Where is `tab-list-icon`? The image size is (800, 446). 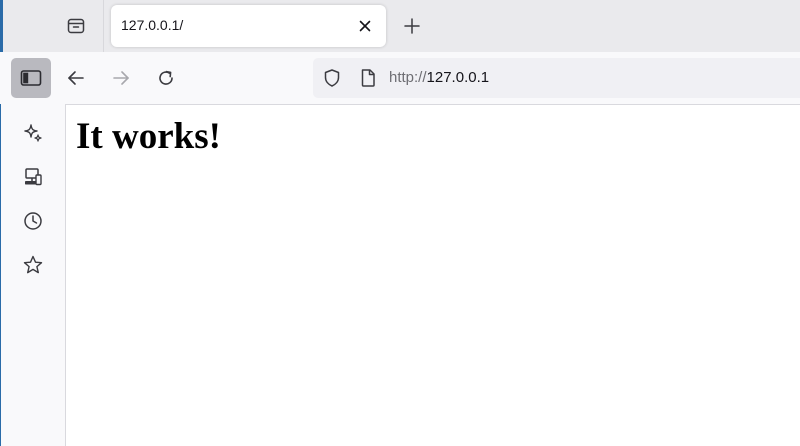
tab-list-icon is located at coordinates (76, 26).